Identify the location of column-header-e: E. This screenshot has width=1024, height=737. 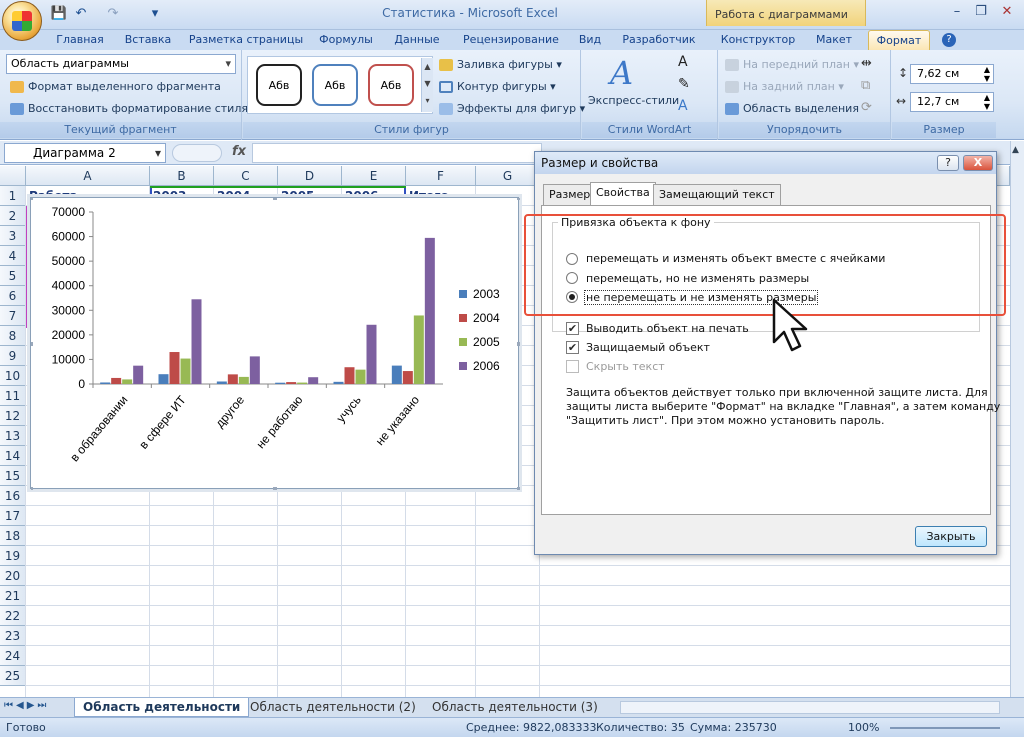
(374, 176).